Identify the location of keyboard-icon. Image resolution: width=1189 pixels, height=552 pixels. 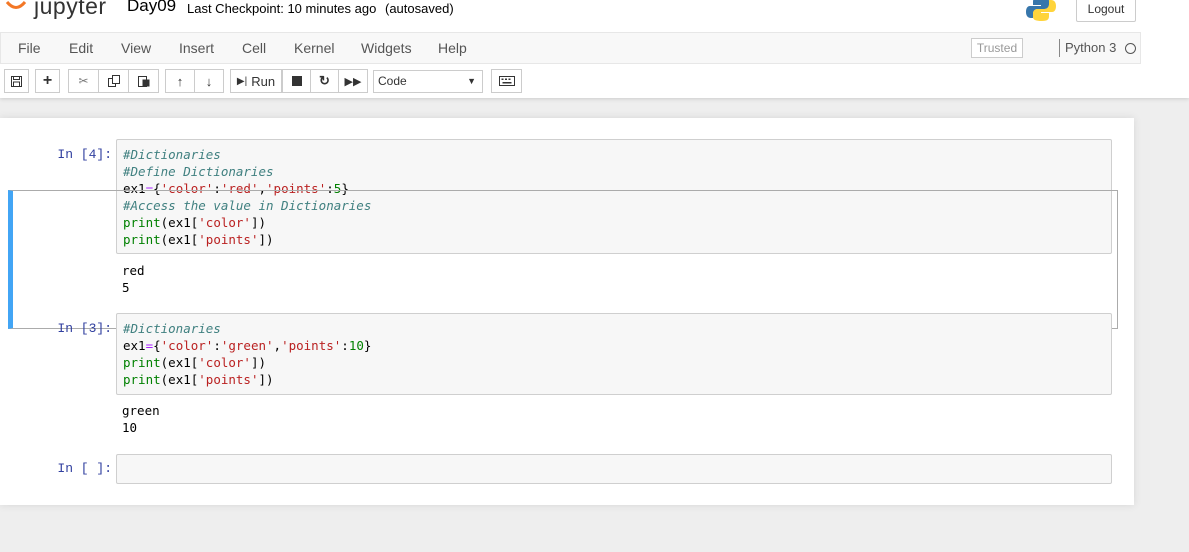
(506, 81).